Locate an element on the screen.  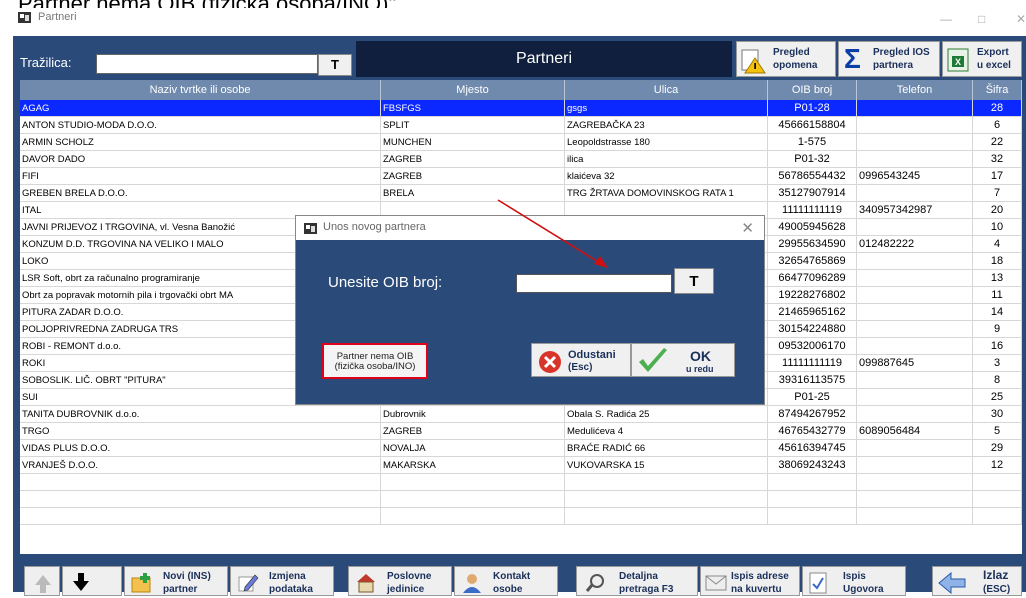
cell-sifra: 22 is located at coordinates (997, 142).